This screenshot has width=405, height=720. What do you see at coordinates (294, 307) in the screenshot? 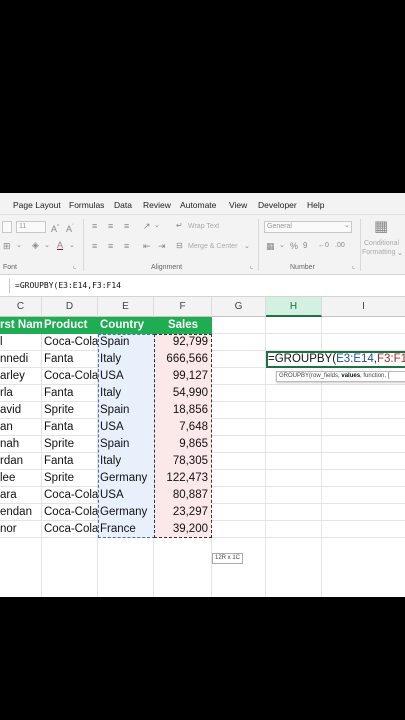
I see `column-header-h: H` at bounding box center [294, 307].